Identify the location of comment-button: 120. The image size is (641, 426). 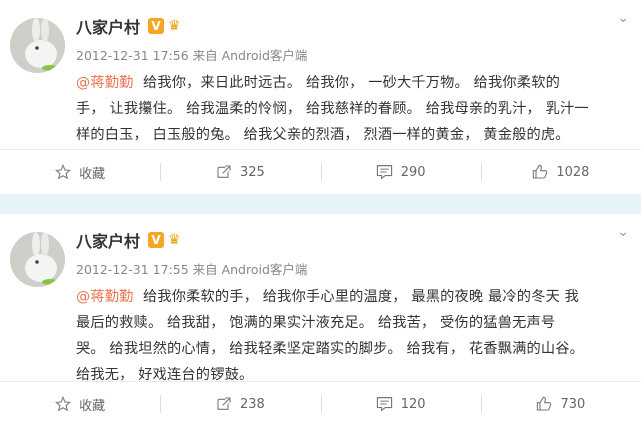
(400, 404).